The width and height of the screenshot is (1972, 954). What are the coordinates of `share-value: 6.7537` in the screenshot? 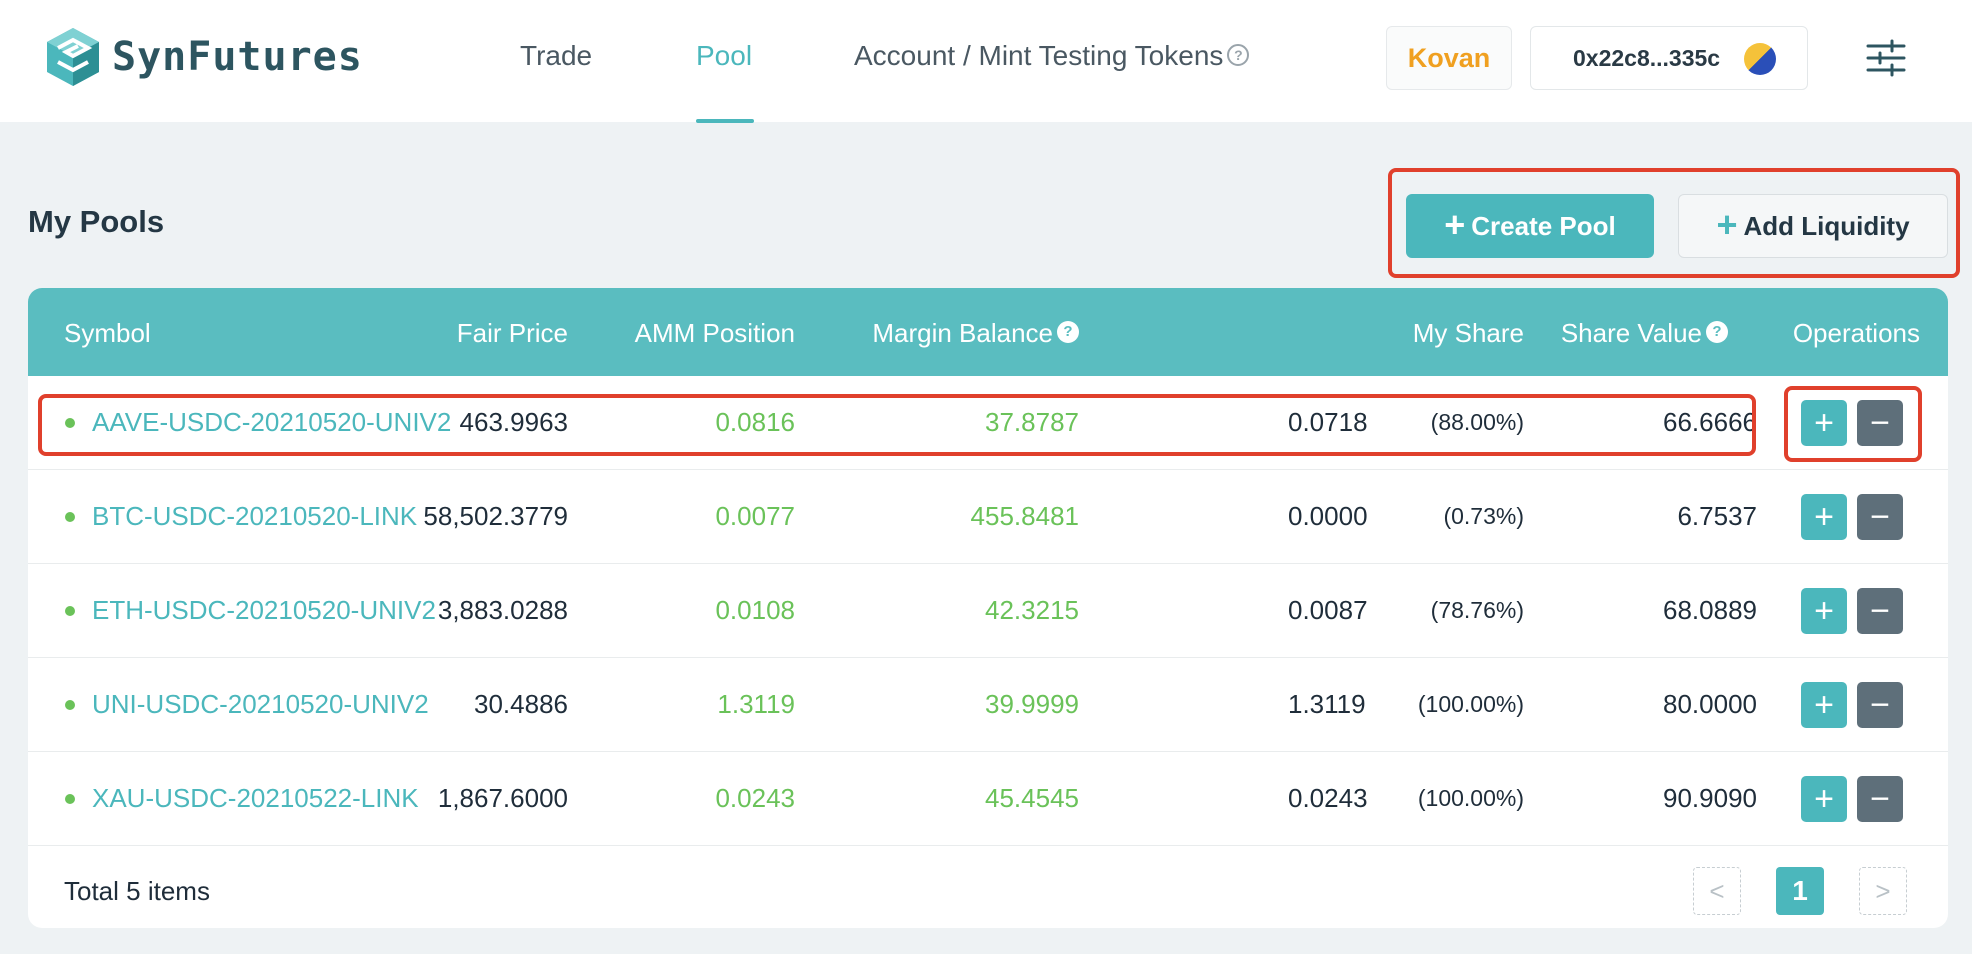 It's located at (1717, 516).